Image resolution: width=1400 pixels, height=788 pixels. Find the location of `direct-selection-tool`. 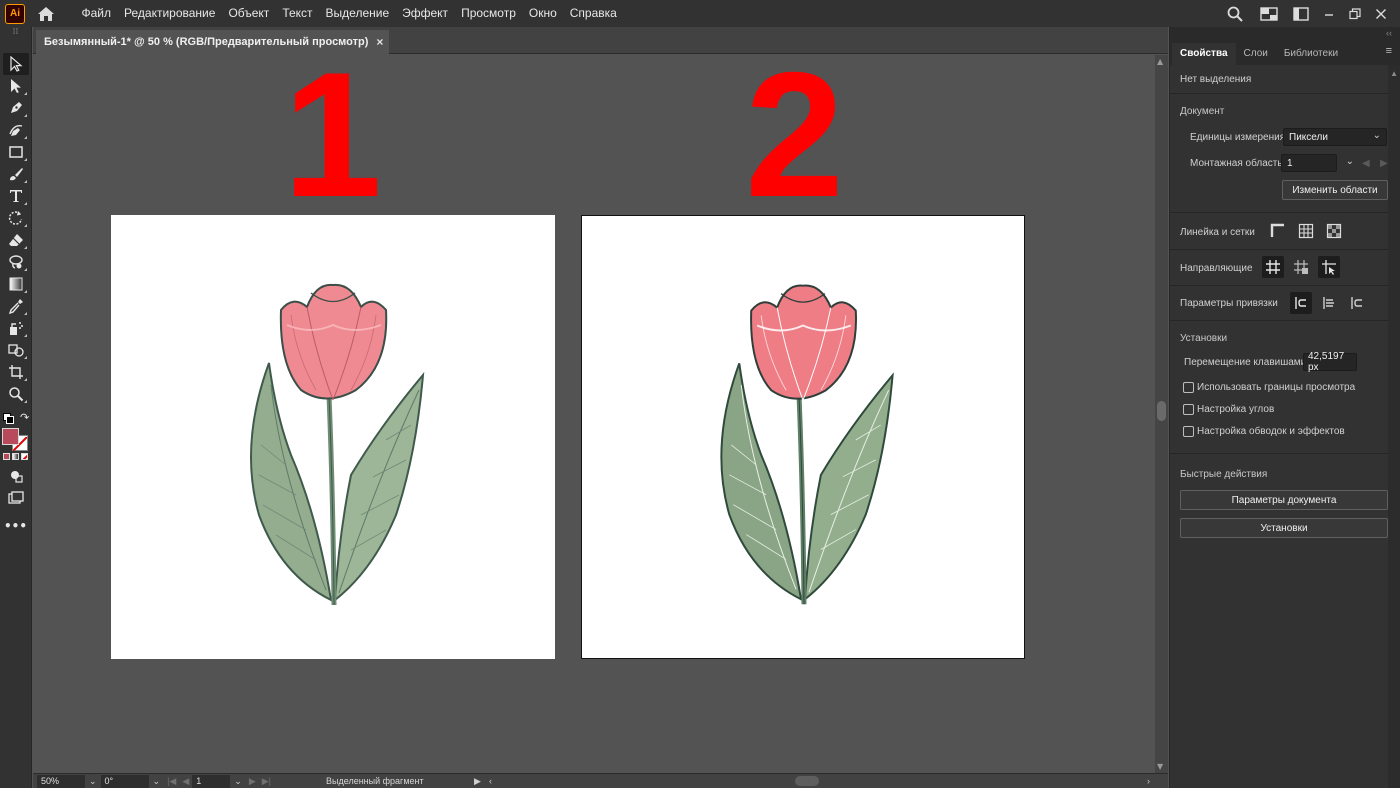

direct-selection-tool is located at coordinates (16, 86).